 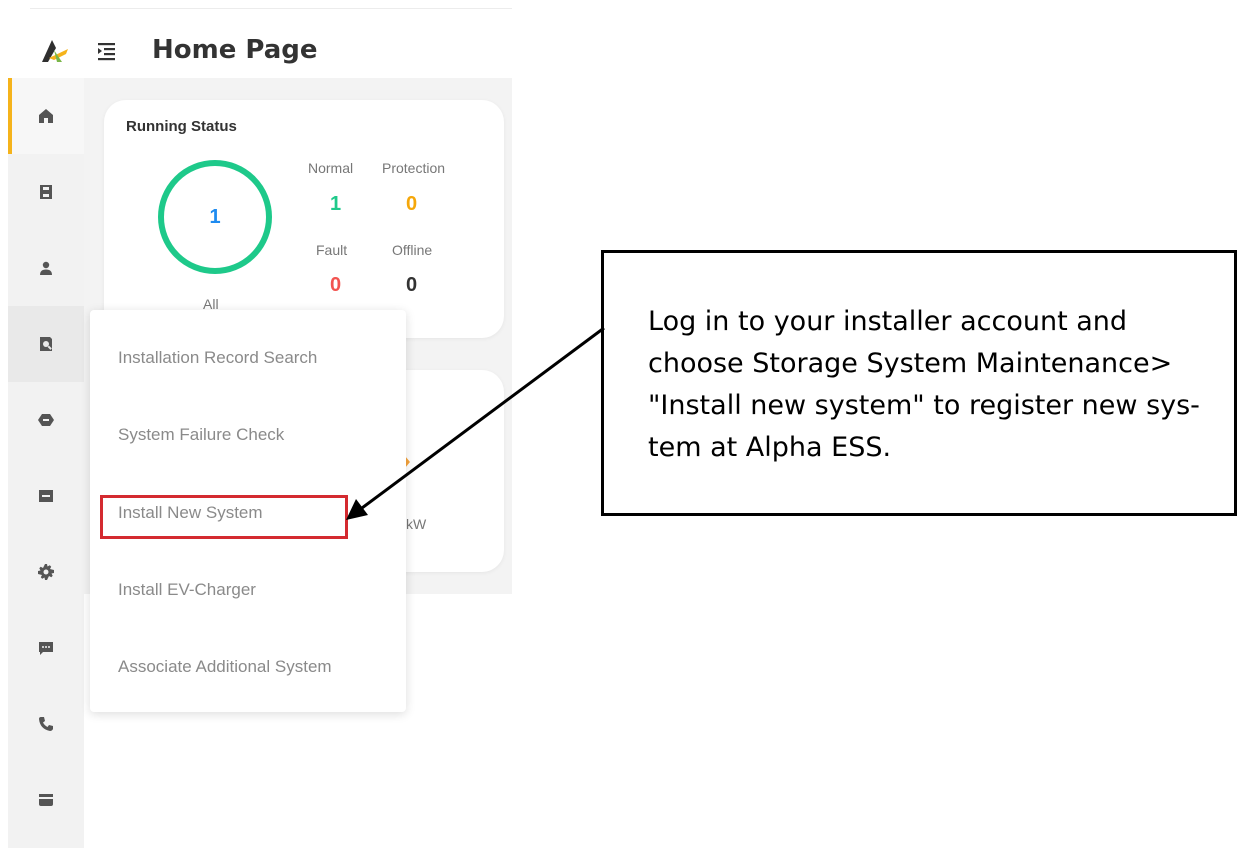 I want to click on sidebar-item-settings, so click(x=46, y=572).